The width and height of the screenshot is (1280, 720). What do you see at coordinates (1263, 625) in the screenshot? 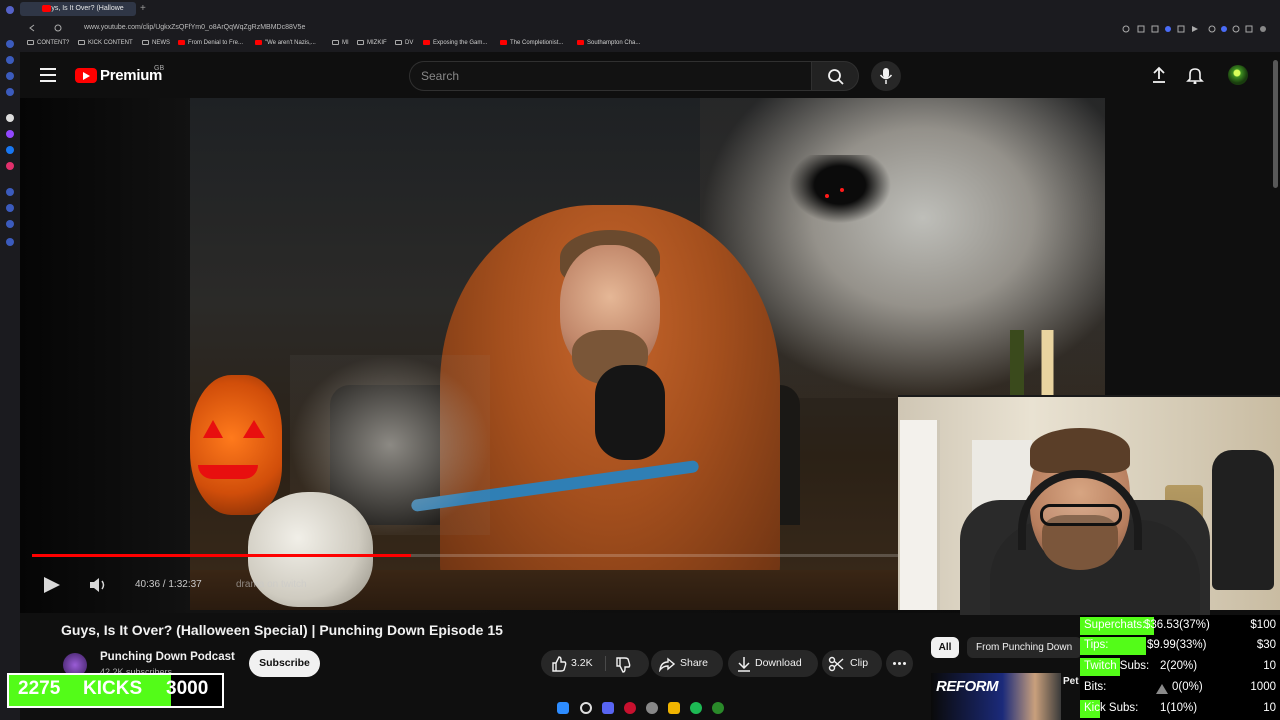
I see `goal-target: $100` at bounding box center [1263, 625].